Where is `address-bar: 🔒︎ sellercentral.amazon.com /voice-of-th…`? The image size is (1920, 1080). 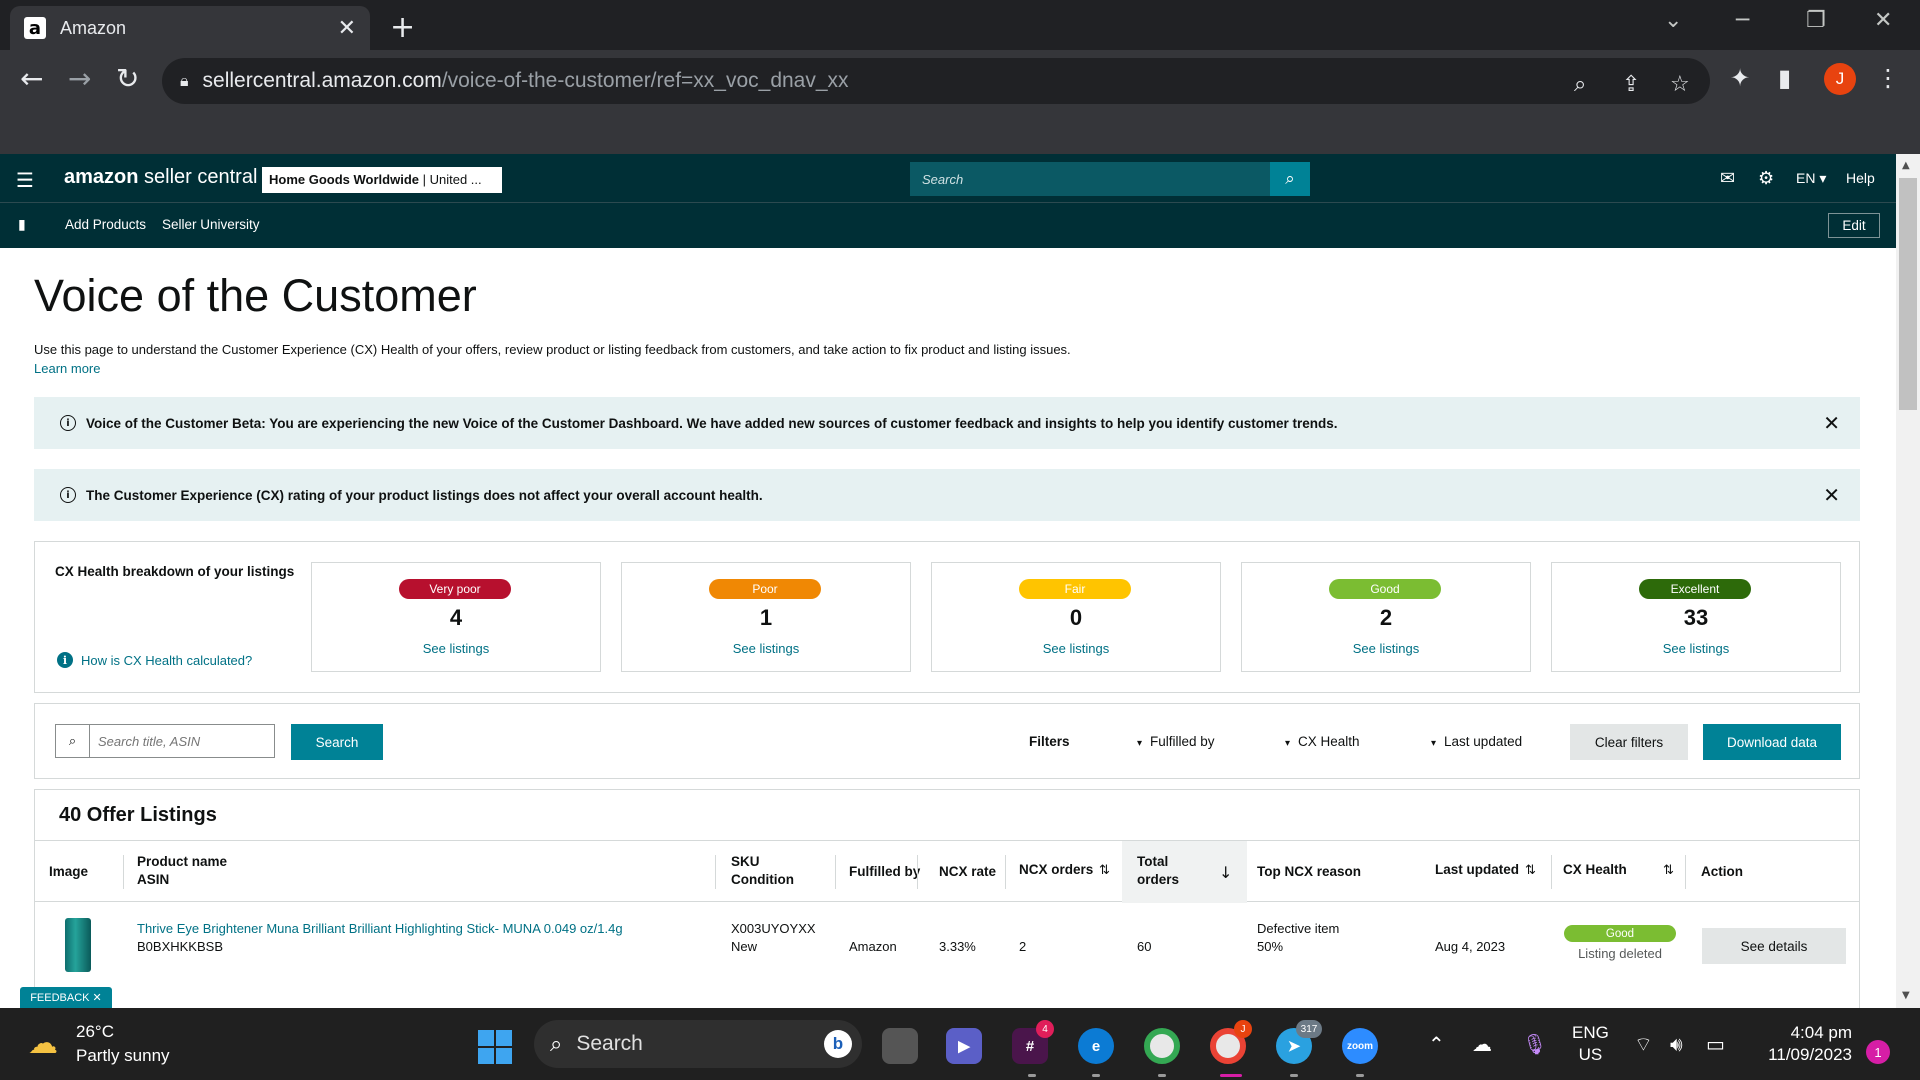
address-bar: 🔒︎ sellercentral.amazon.com /voice-of-th… is located at coordinates (936, 81).